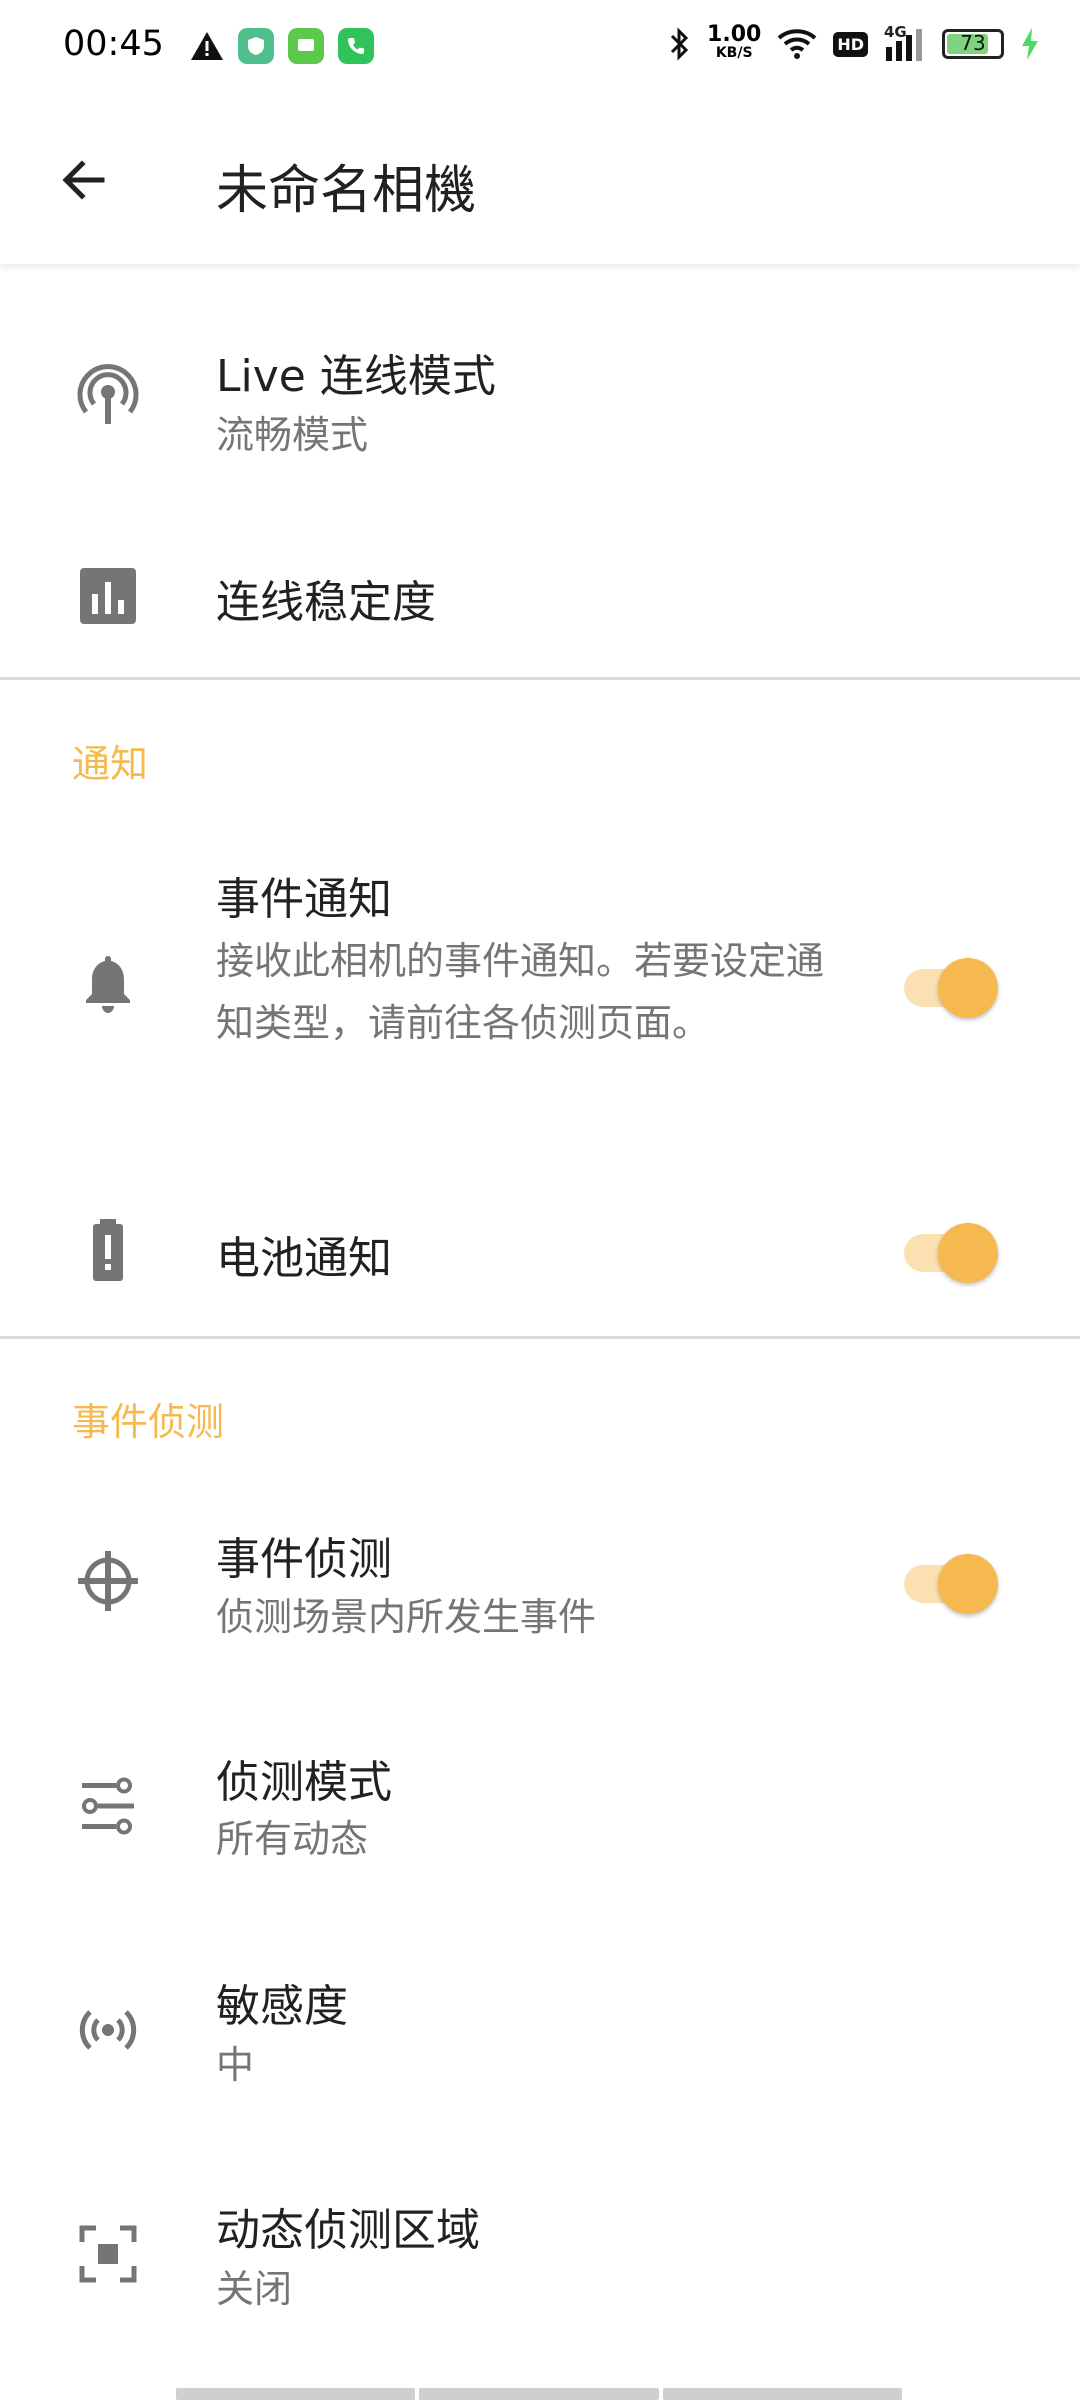 This screenshot has width=1080, height=2400. What do you see at coordinates (113, 44) in the screenshot?
I see `status-time: 00:45` at bounding box center [113, 44].